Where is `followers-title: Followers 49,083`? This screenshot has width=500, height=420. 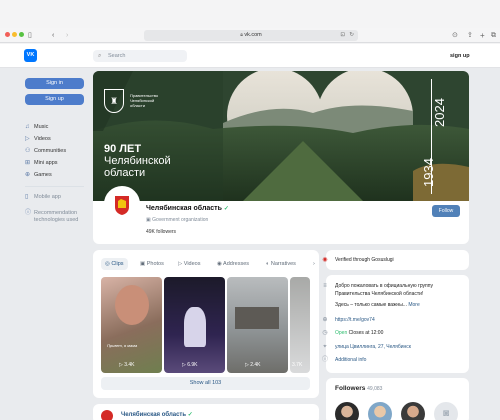 followers-title: Followers 49,083 is located at coordinates (358, 388).